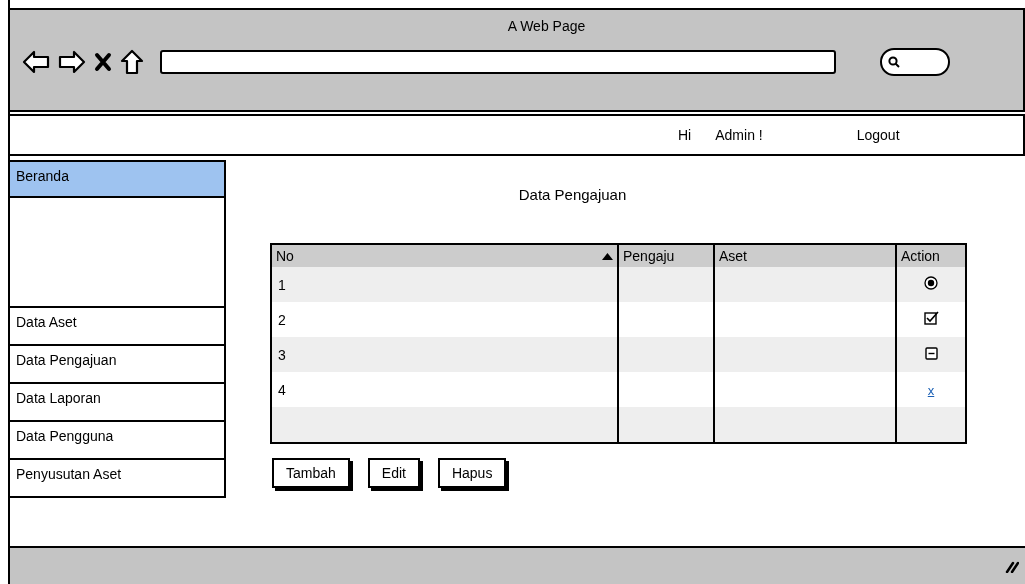 The image size is (1025, 584). I want to click on action-button: Hapus, so click(472, 473).